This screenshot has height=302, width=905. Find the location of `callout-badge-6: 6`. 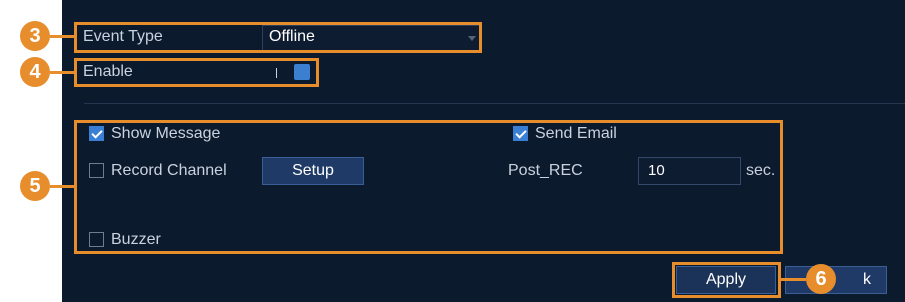

callout-badge-6: 6 is located at coordinates (821, 279).